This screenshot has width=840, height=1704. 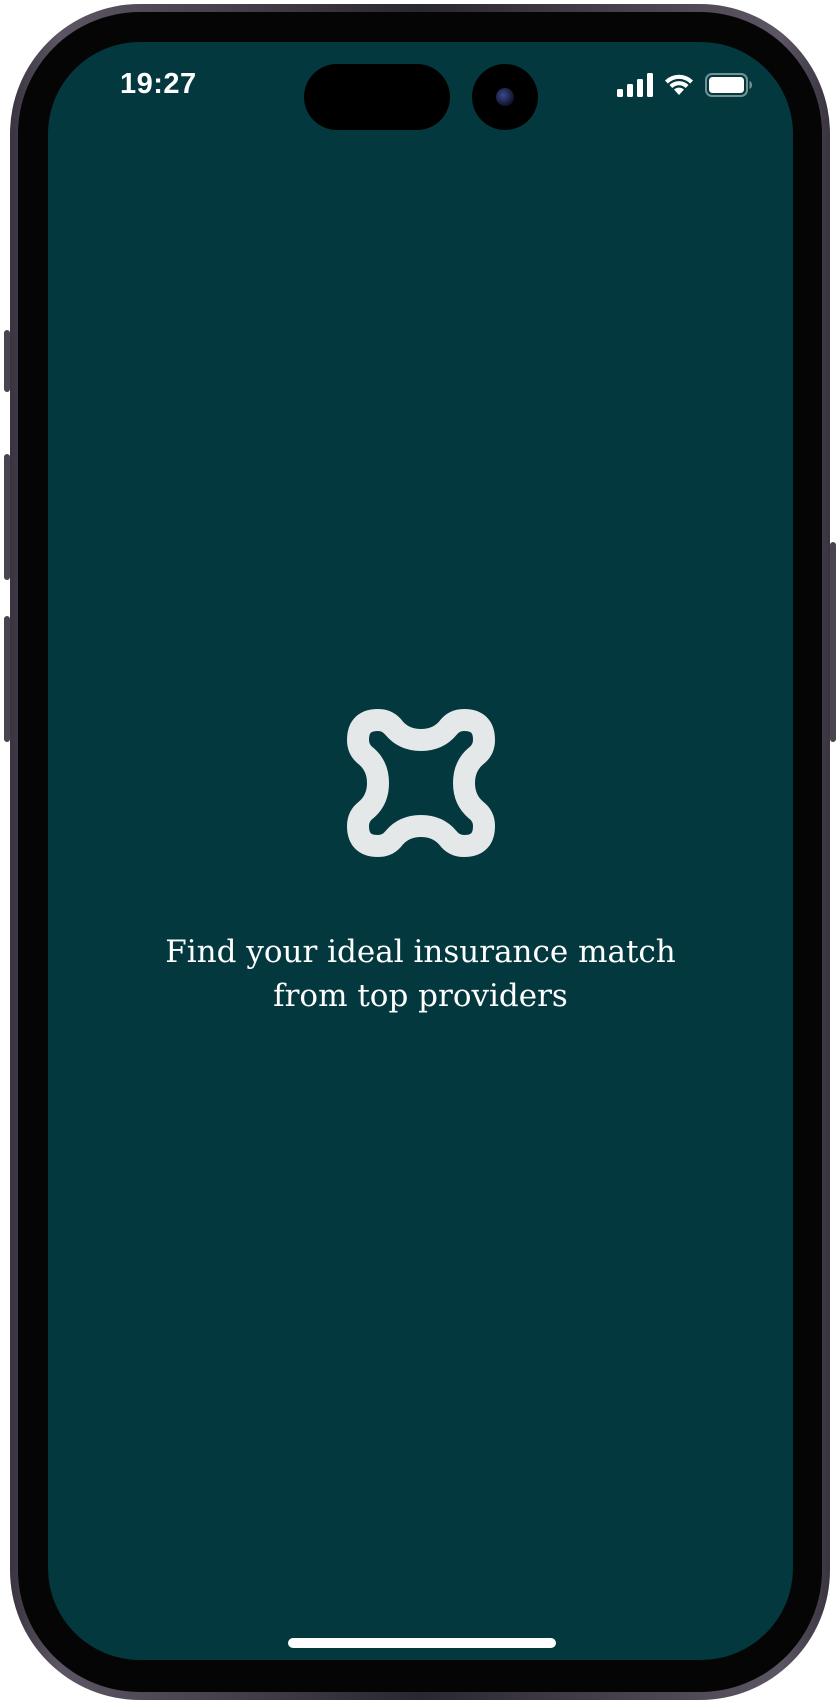 I want to click on home-indicator, so click(x=422, y=1643).